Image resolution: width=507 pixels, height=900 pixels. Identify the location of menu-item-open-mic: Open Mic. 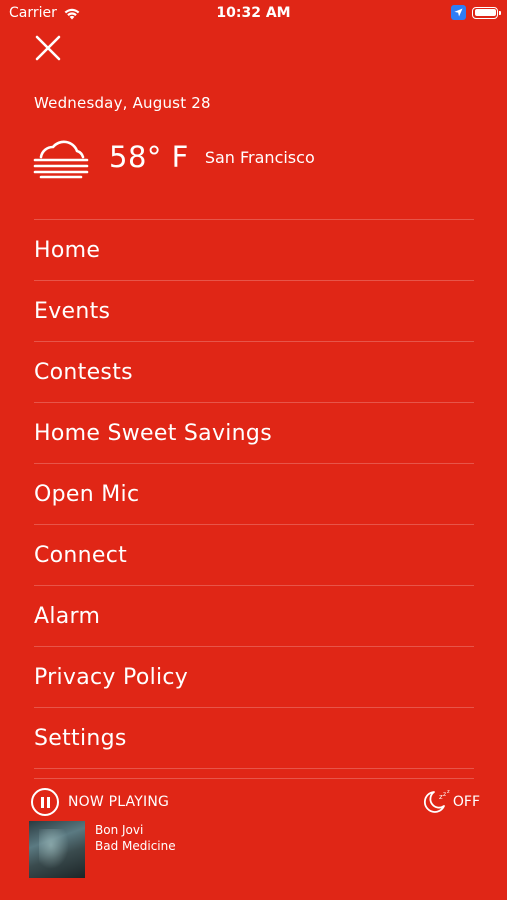
(254, 494).